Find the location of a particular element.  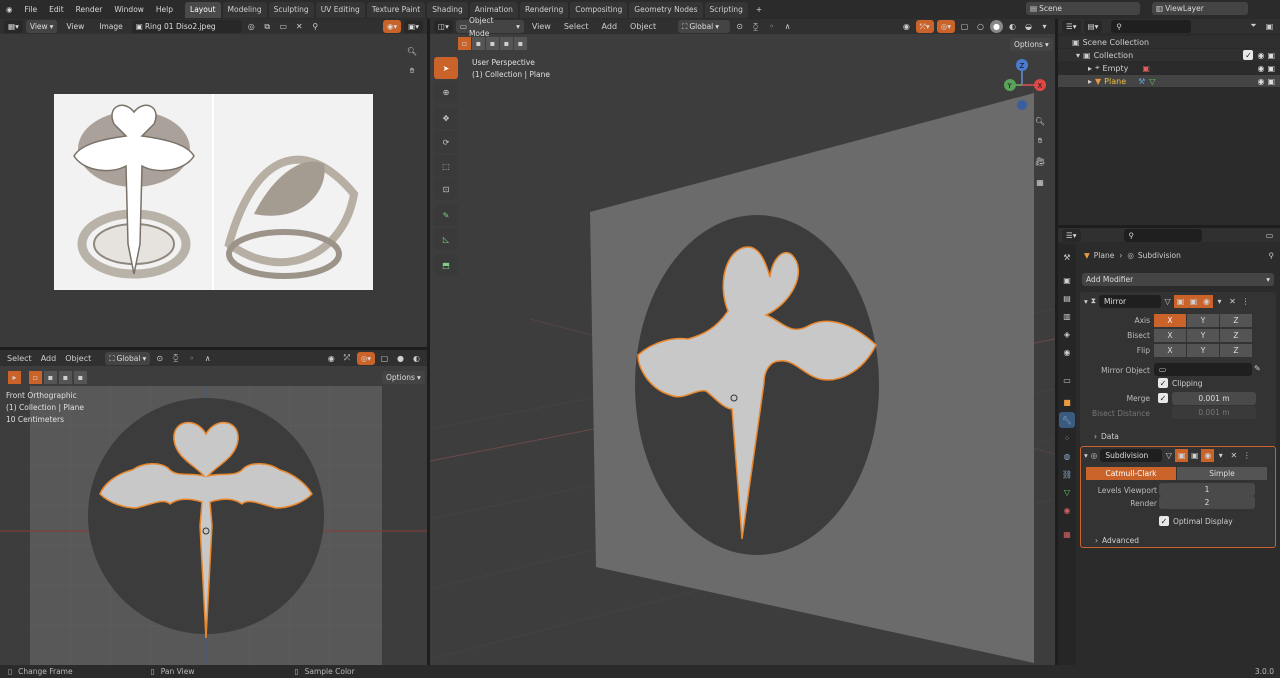

pivot-icon-3d: ⊙ is located at coordinates (739, 26).